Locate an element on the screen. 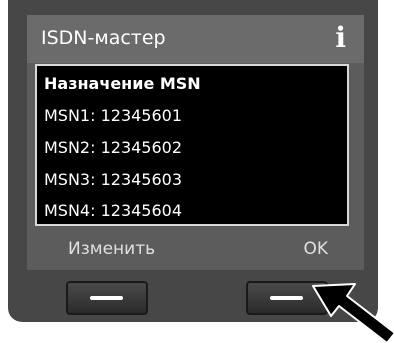  list-item: MSN2: 12345602 is located at coordinates (113, 147).